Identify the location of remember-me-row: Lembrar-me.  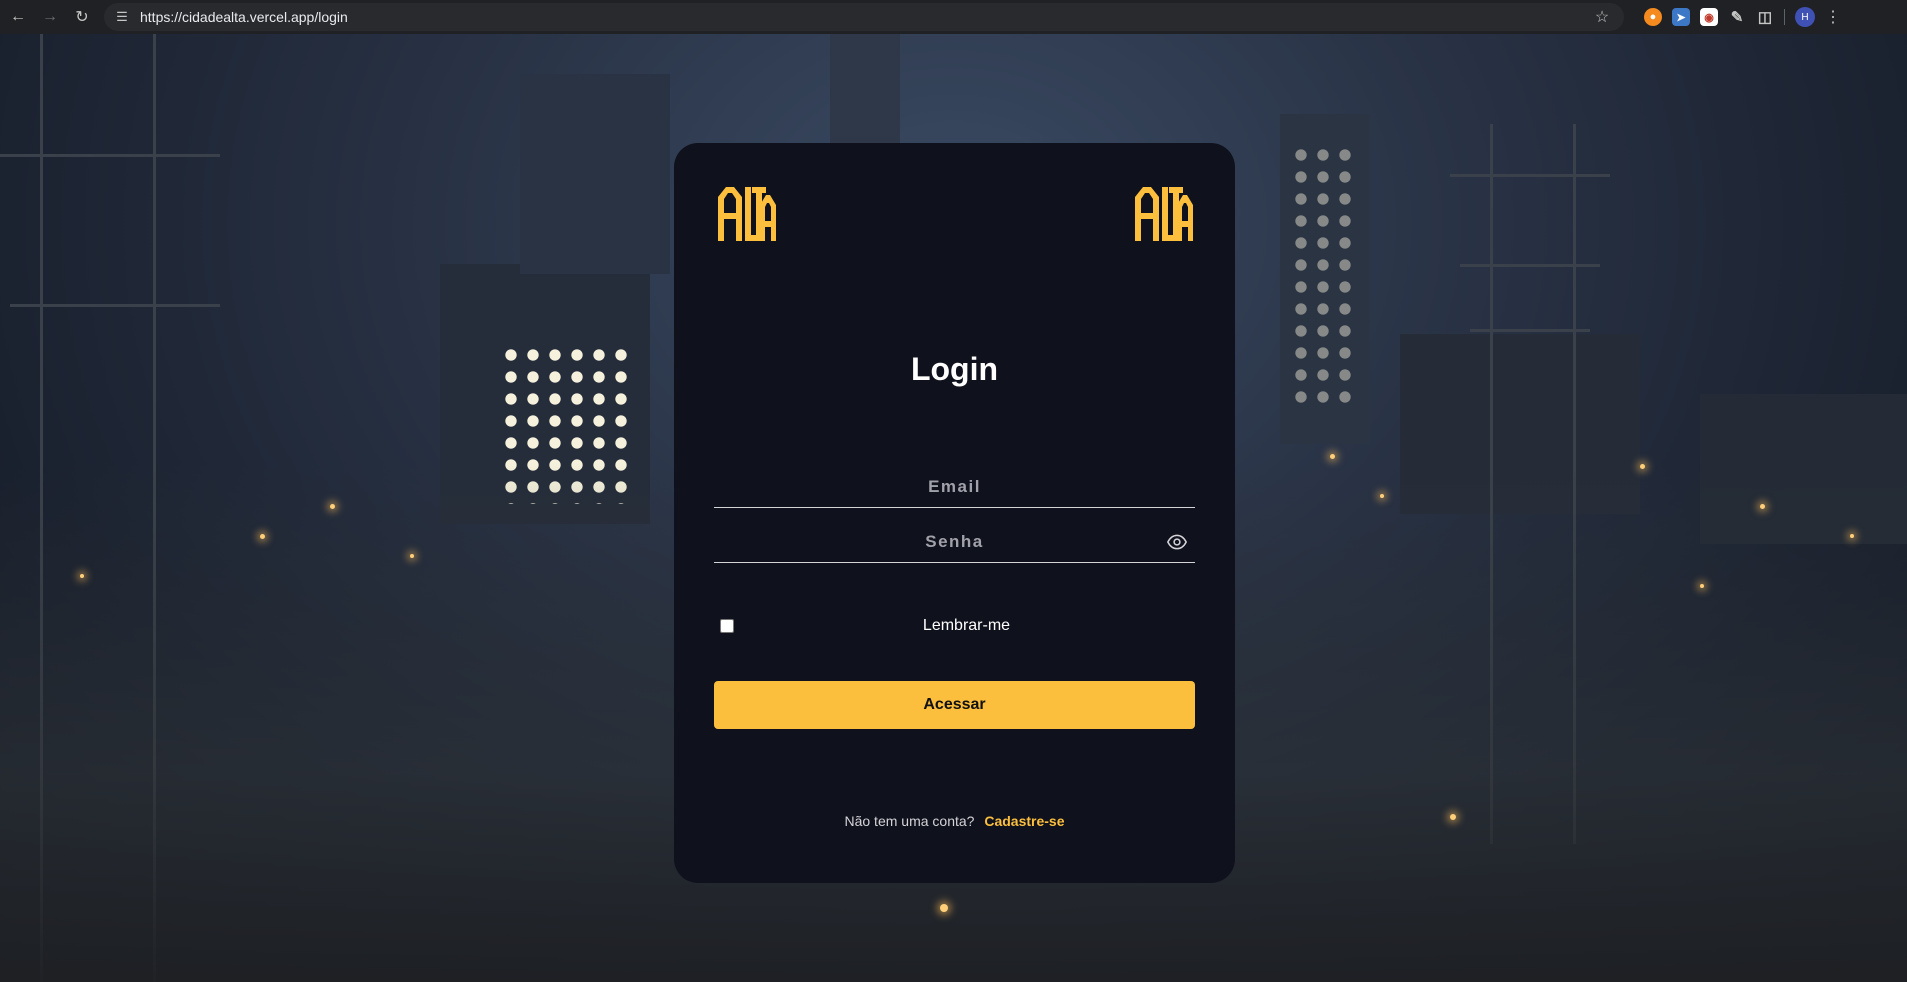
(954, 626).